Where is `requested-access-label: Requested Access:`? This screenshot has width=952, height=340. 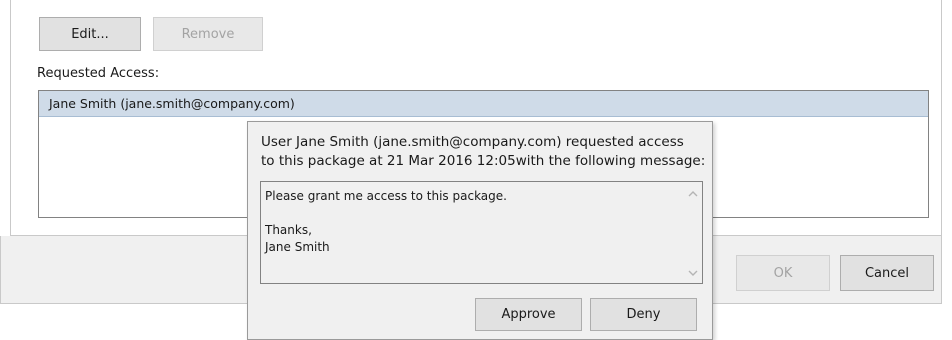 requested-access-label: Requested Access: is located at coordinates (98, 73).